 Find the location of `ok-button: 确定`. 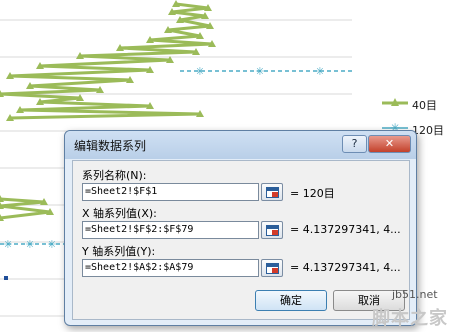

ok-button: 确定 is located at coordinates (291, 300).